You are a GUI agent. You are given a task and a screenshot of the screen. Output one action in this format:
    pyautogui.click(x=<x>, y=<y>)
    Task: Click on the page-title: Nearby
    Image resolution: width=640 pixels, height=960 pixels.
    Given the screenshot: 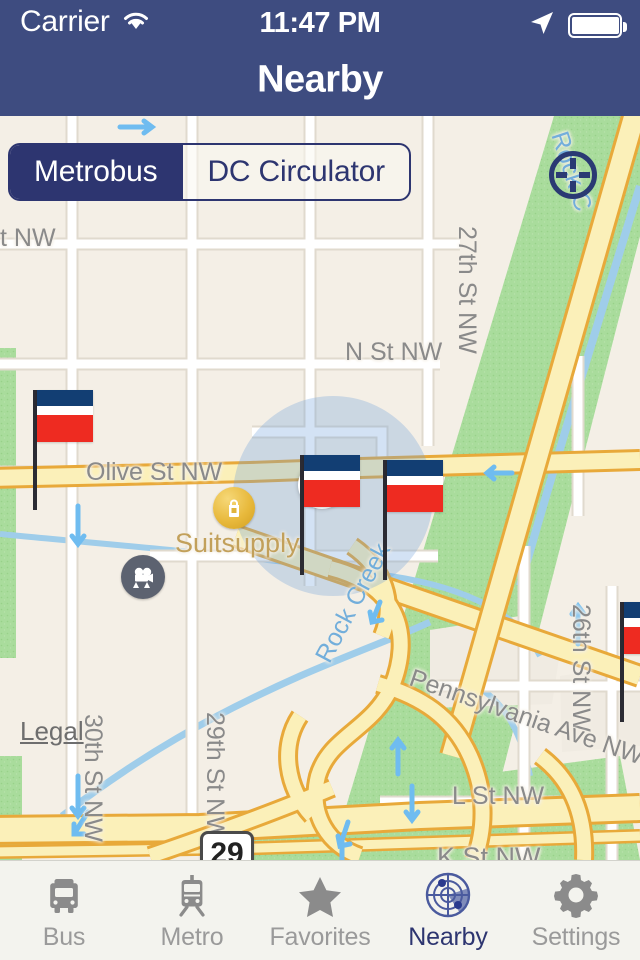 What is the action you would take?
    pyautogui.click(x=320, y=79)
    